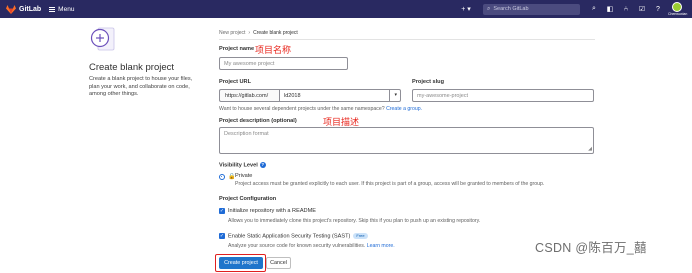  Describe the element at coordinates (381, 246) in the screenshot. I see `learn-more-link: Learn more.` at that location.